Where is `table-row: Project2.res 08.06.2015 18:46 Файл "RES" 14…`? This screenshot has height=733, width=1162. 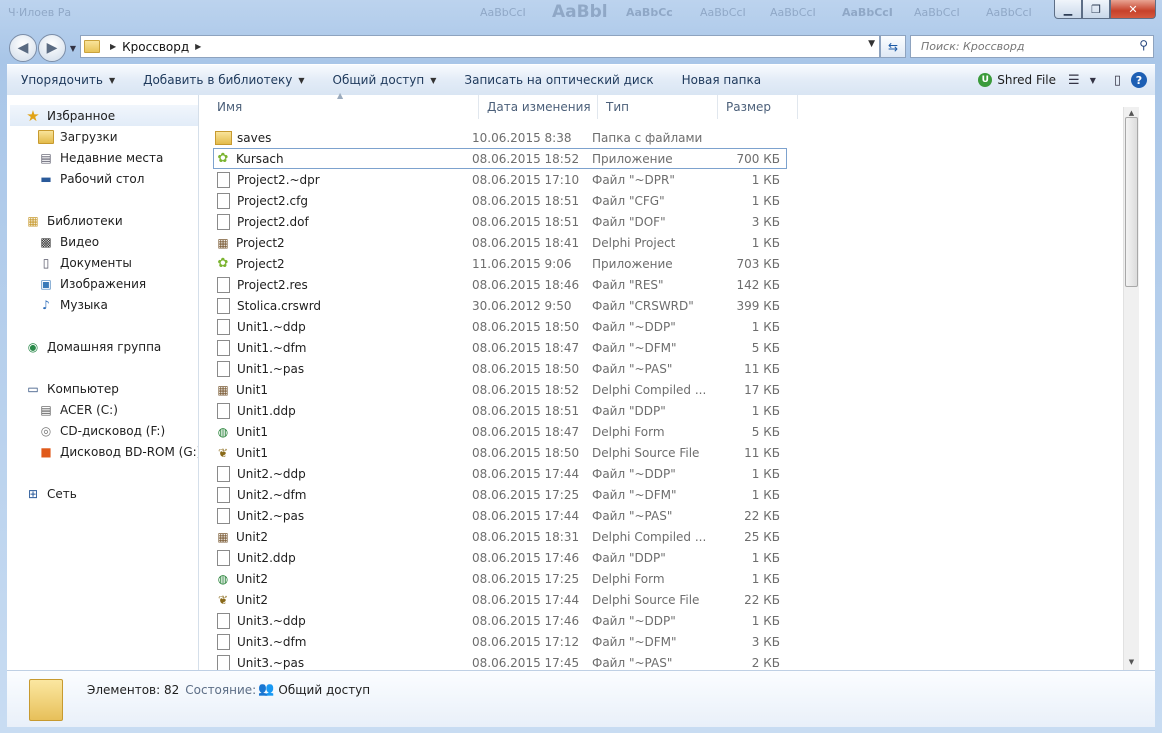
table-row: Project2.res 08.06.2015 18:46 Файл "RES" 14… is located at coordinates (673, 284).